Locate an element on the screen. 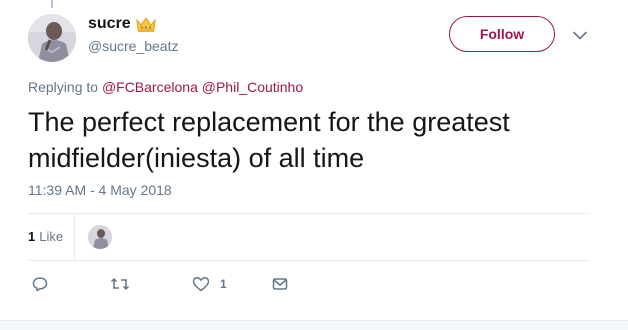 The width and height of the screenshot is (628, 330). tweet-stats: 1 Like is located at coordinates (309, 236).